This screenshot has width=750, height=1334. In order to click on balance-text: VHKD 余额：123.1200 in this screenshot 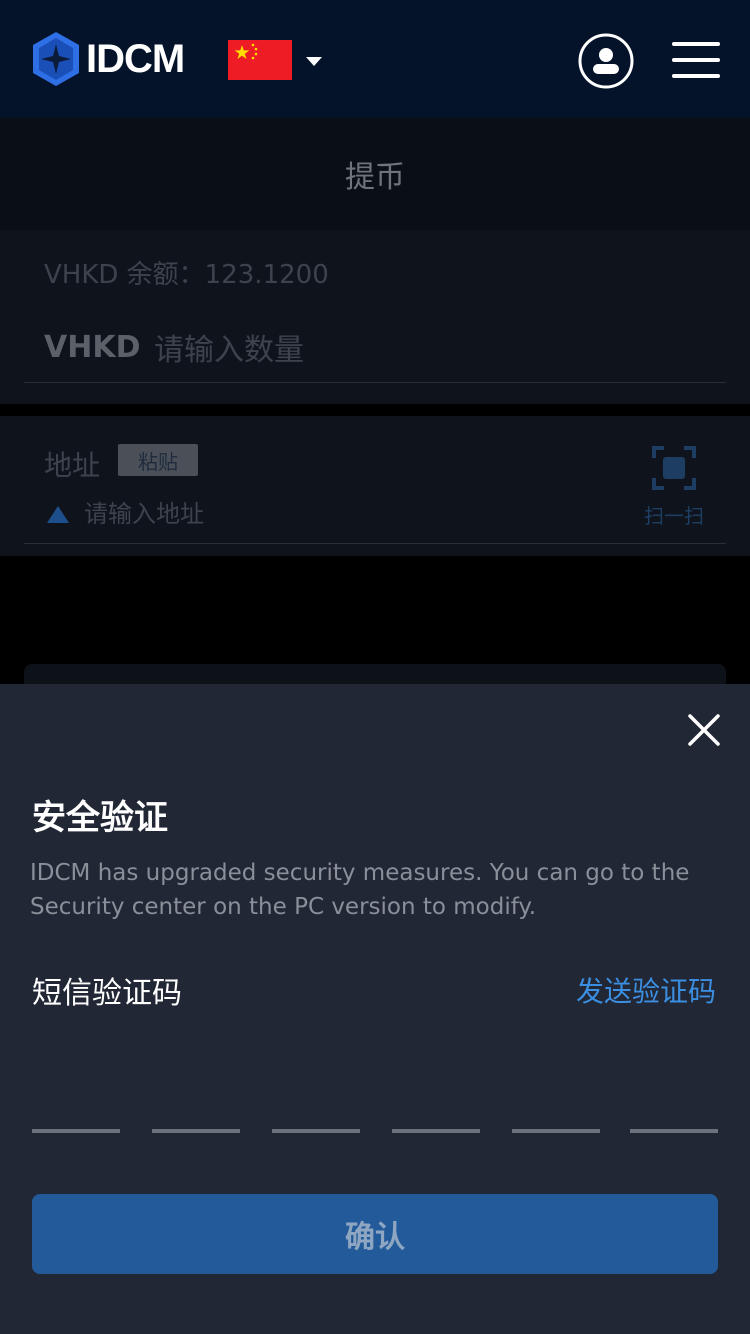, I will do `click(186, 275)`.